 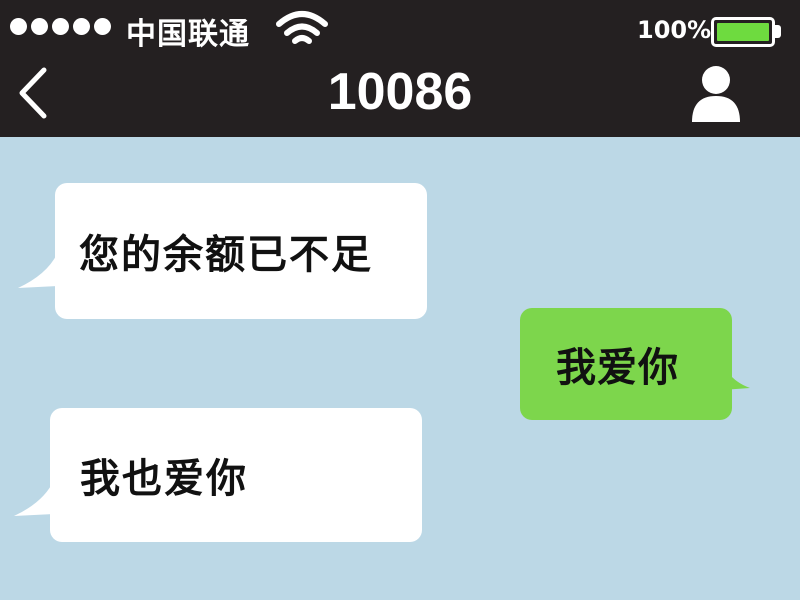 I want to click on battery-percentage: 100%, so click(x=674, y=30).